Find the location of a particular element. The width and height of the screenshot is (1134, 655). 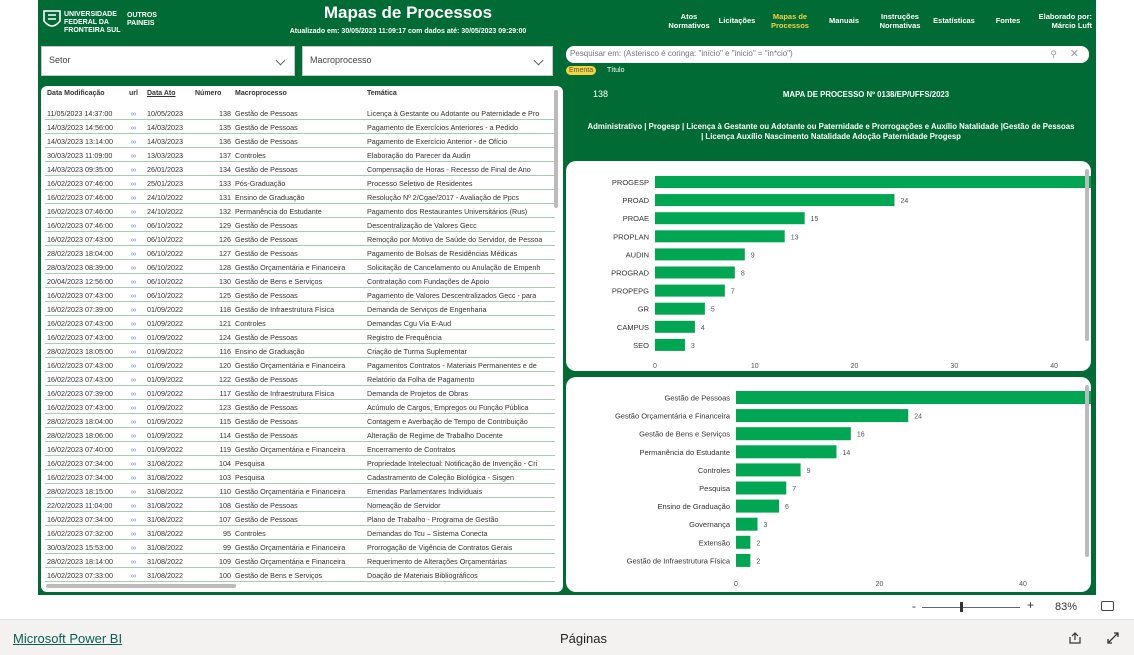

nav-instrucoes-normativas: Instruções Normativas is located at coordinates (900, 21).